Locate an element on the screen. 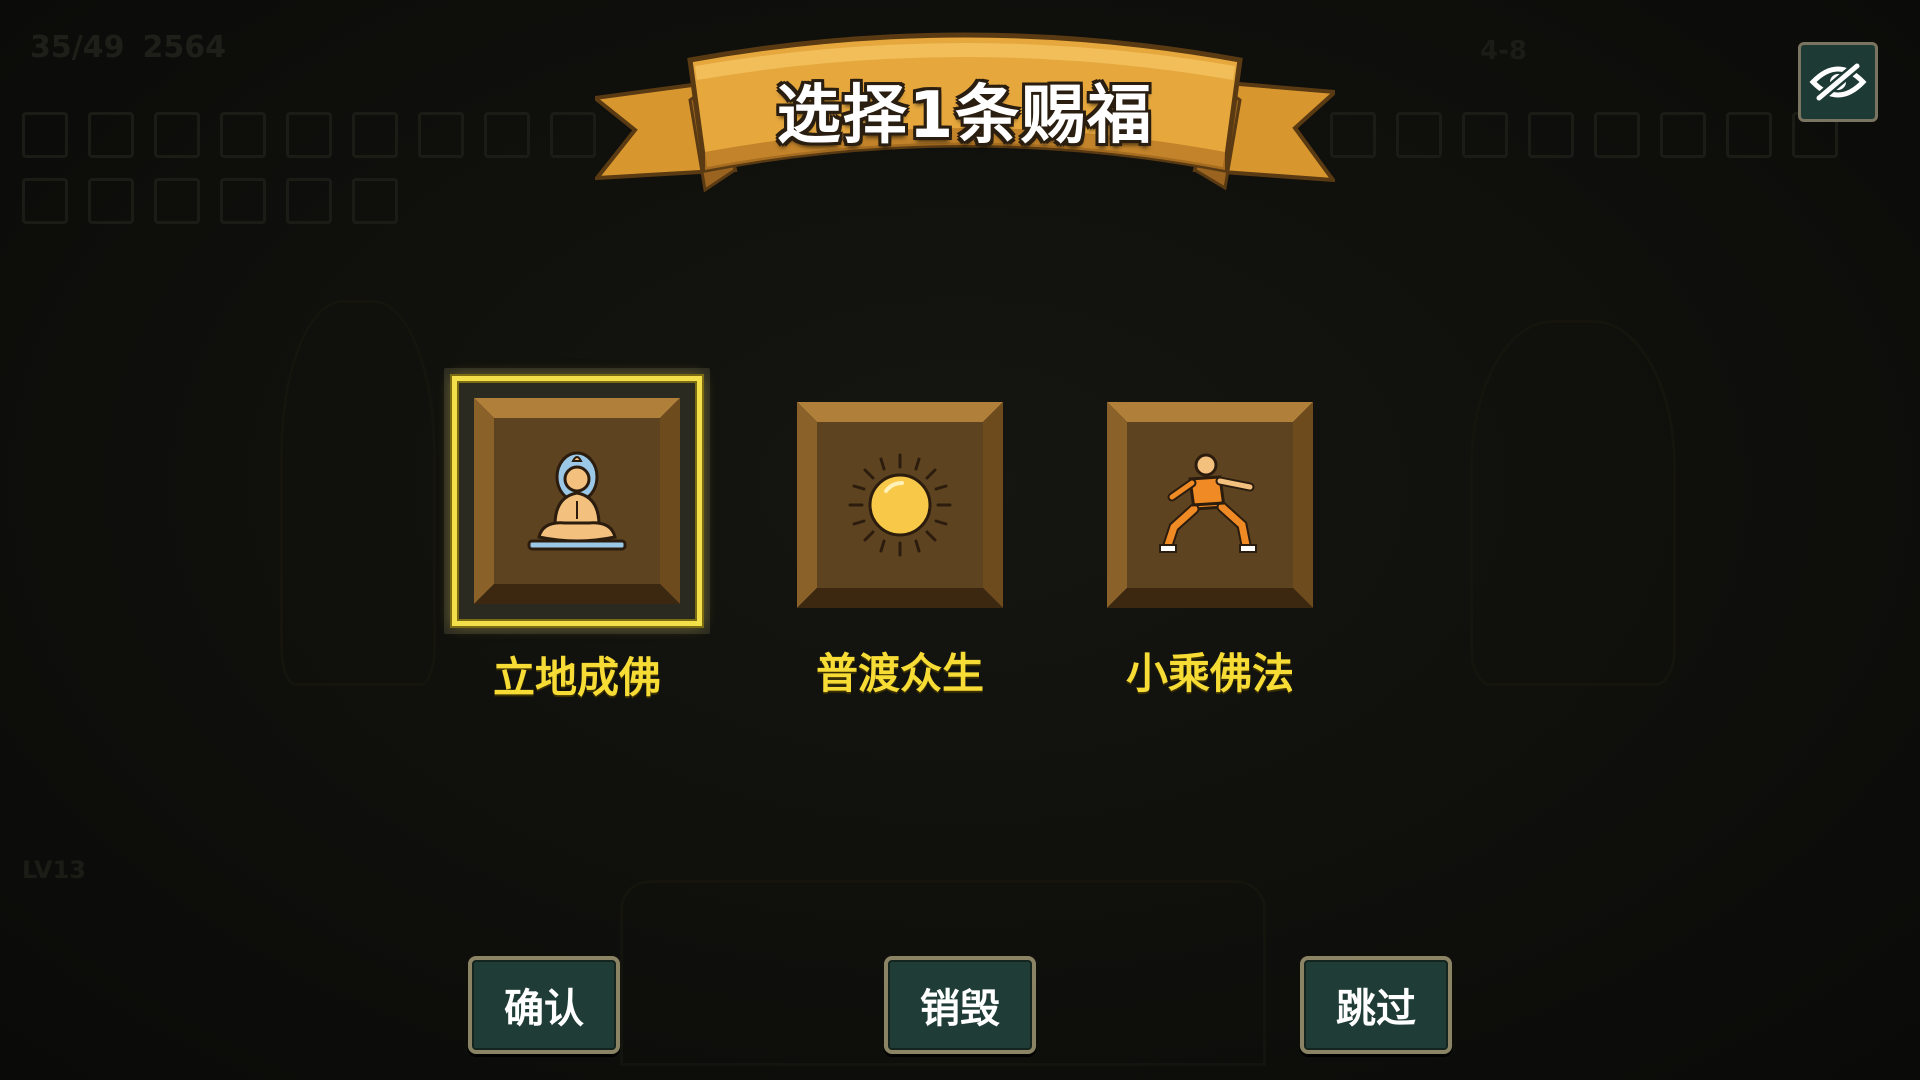  kungfu-monk-icon is located at coordinates (1208, 503).